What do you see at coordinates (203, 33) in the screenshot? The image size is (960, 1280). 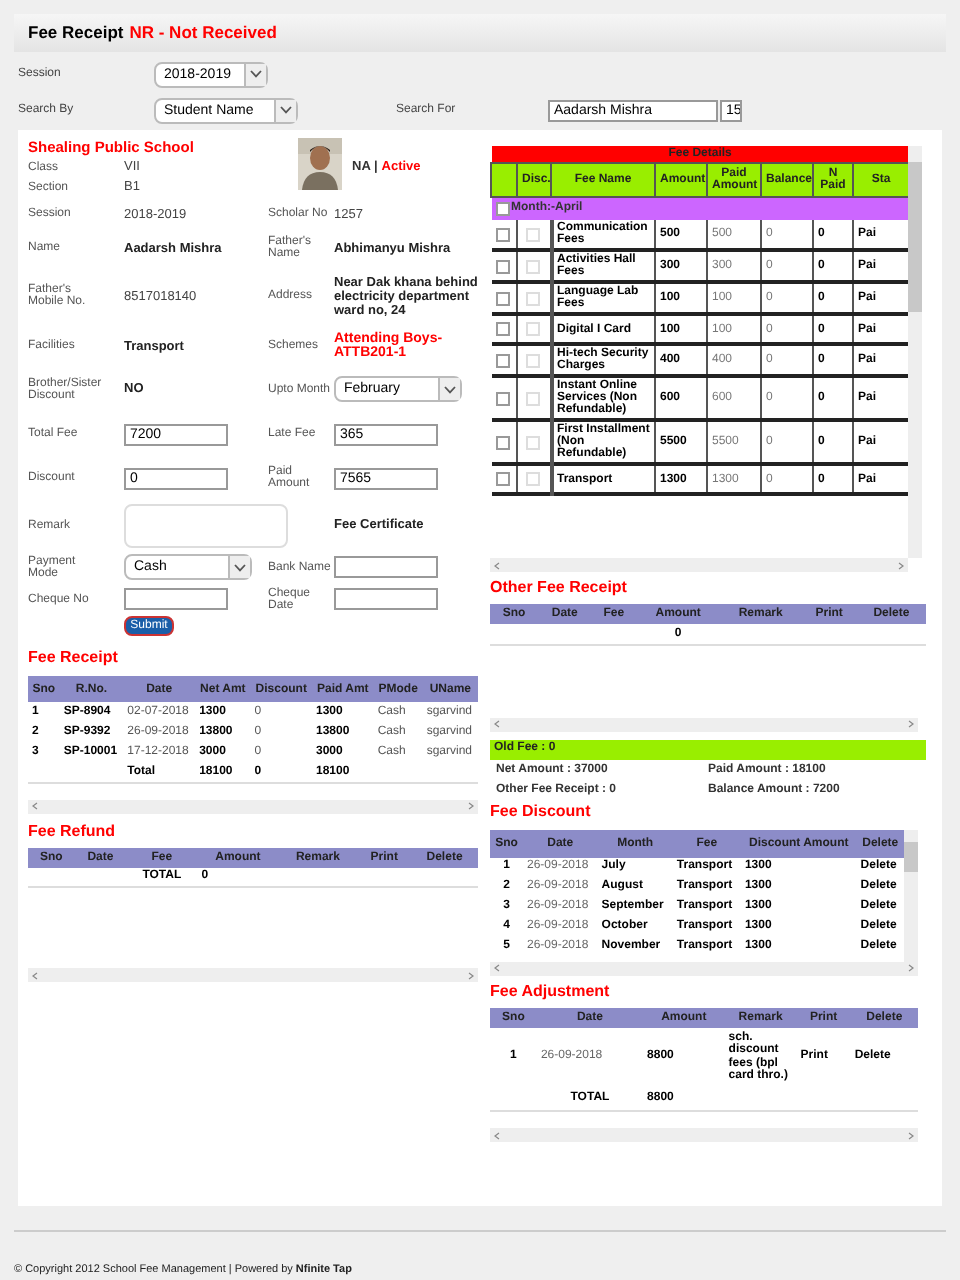 I see `receipt-status: NR - Not Received` at bounding box center [203, 33].